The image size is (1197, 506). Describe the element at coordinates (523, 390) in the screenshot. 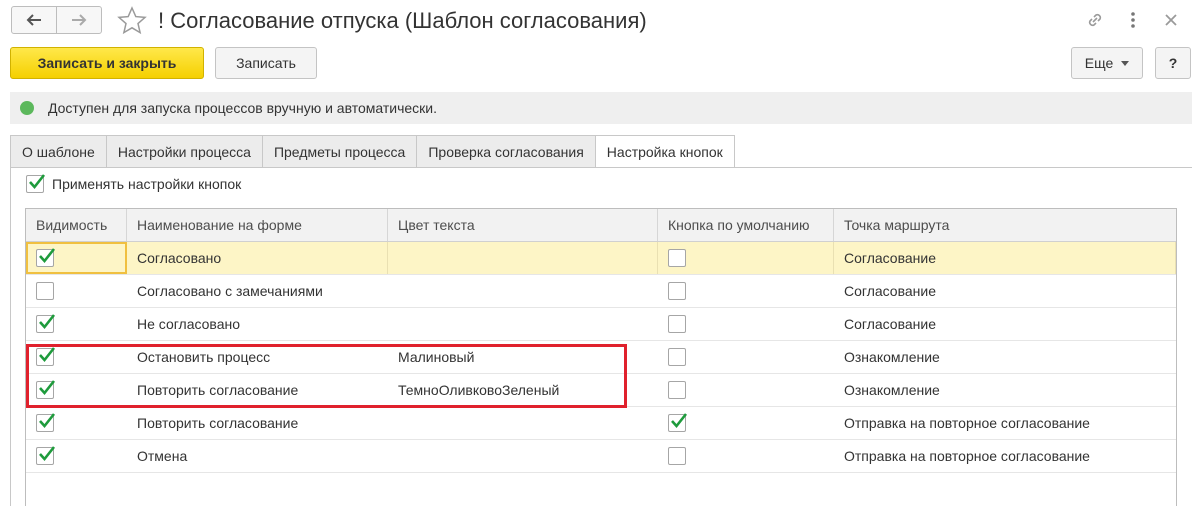

I see `text-color-cell: ТемноОливковоЗеленый` at that location.